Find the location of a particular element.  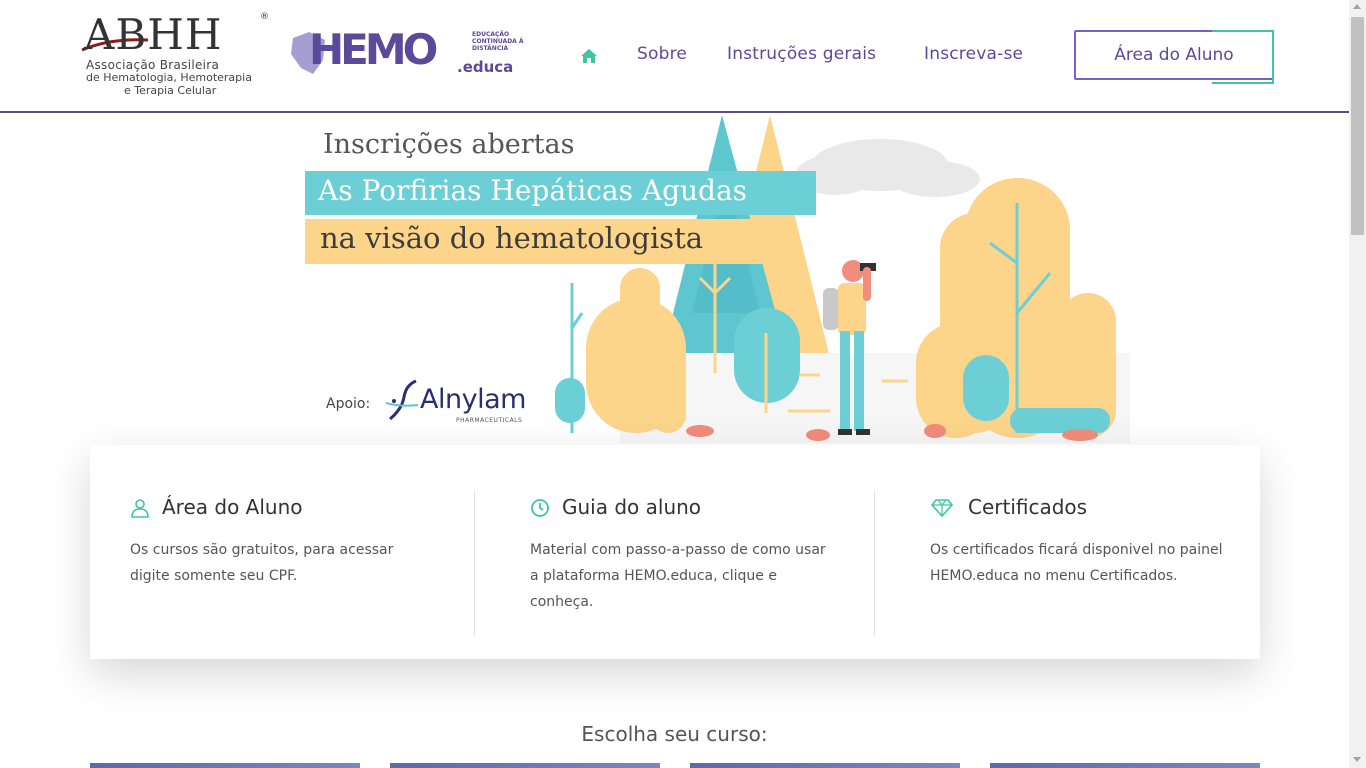

area-do-aluno-button: Área do Aluno is located at coordinates (1174, 57).